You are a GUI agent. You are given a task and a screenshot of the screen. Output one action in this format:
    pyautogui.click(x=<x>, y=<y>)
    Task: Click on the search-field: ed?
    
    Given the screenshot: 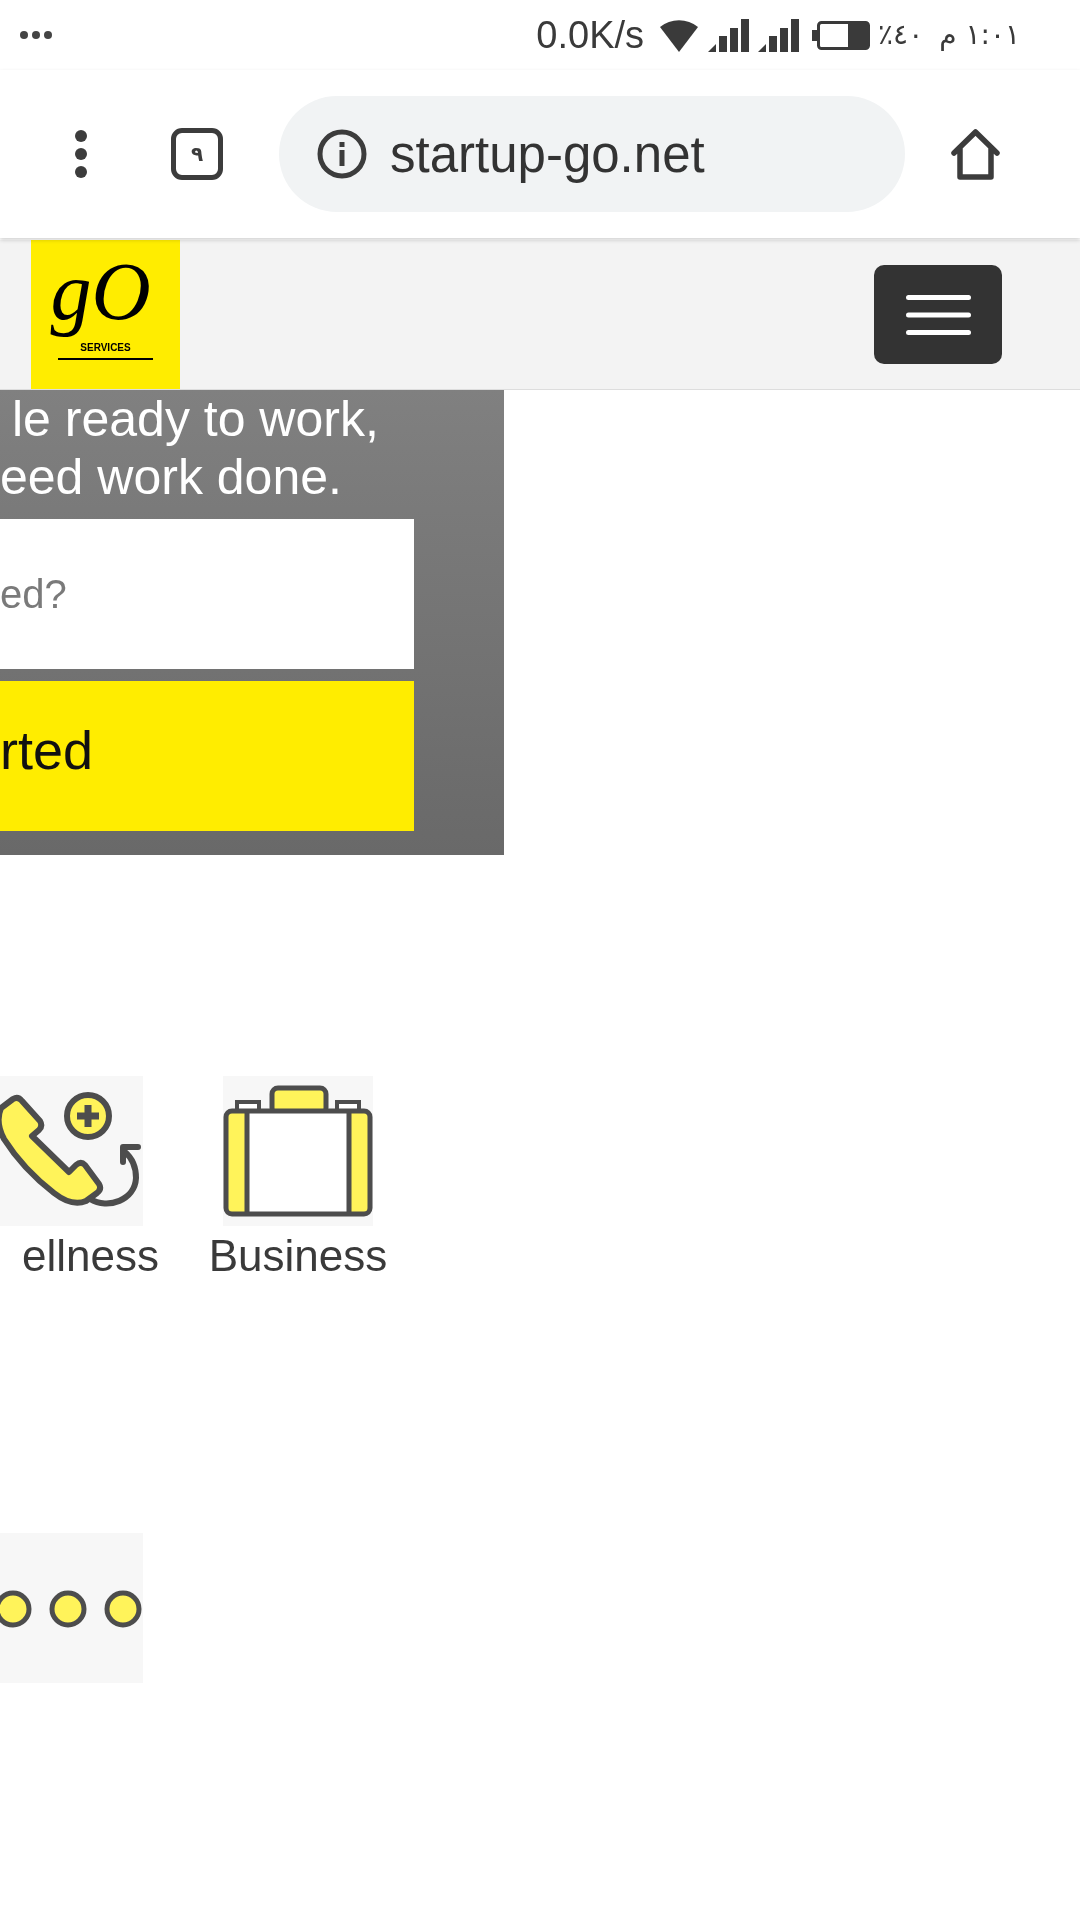 What is the action you would take?
    pyautogui.click(x=207, y=594)
    